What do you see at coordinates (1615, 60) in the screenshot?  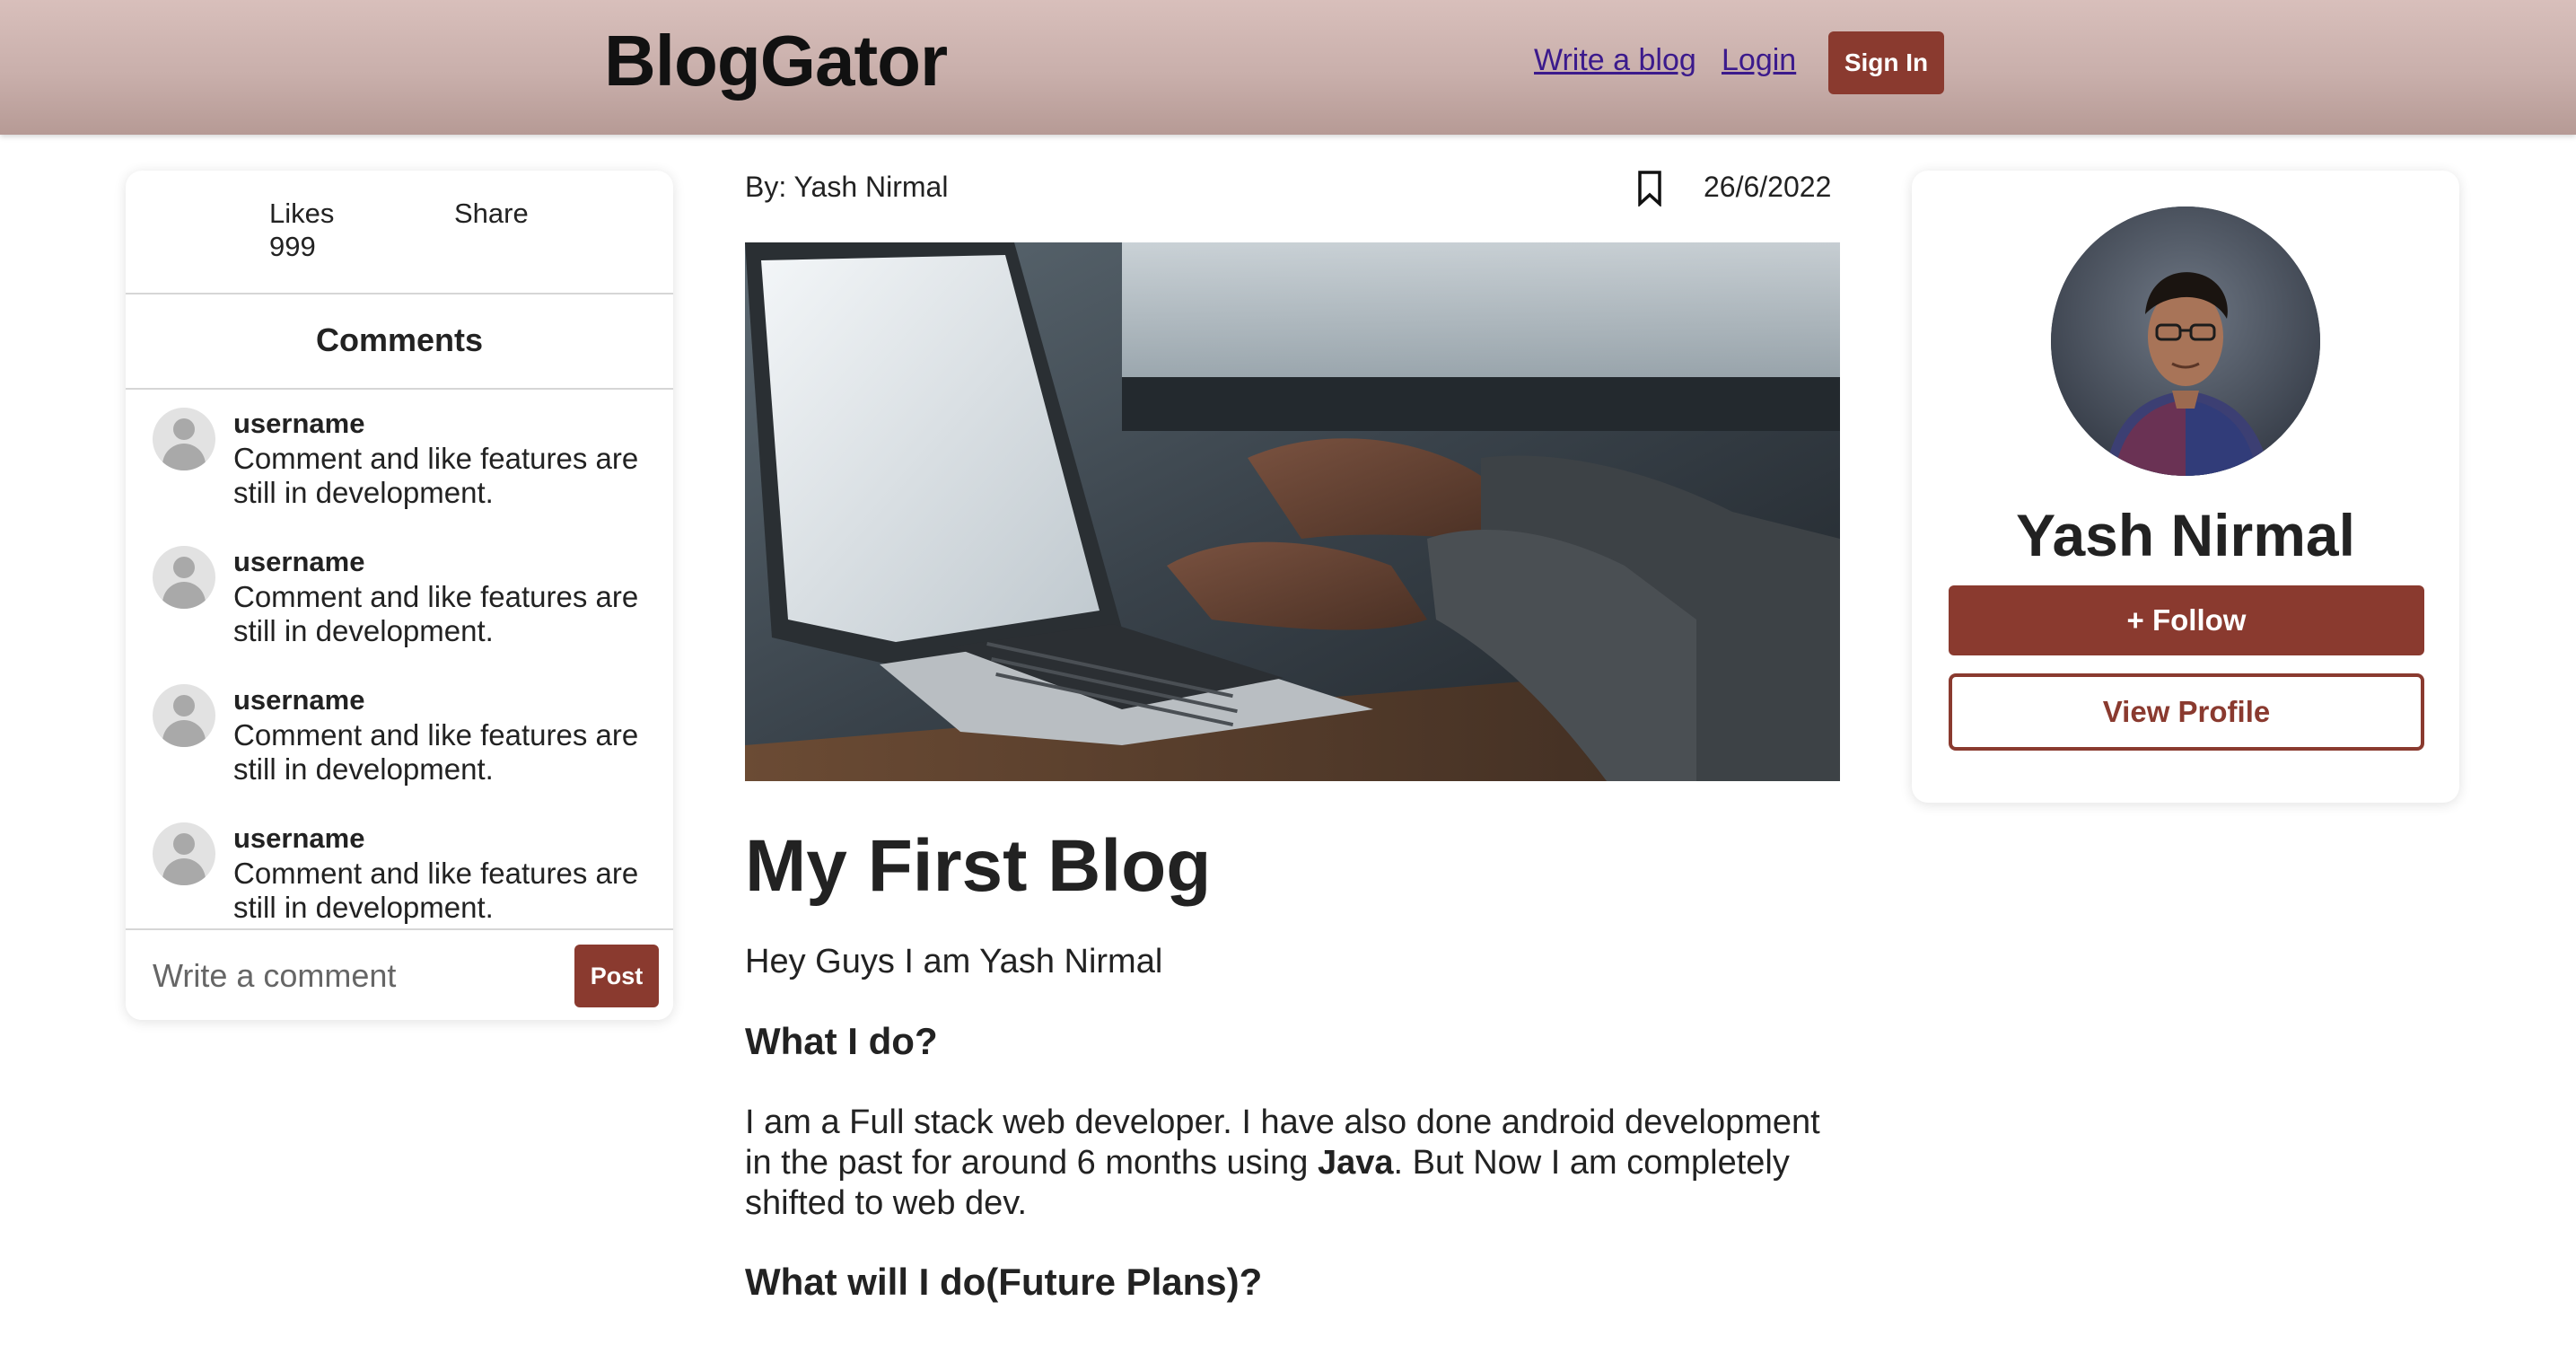 I see `write-blog-link: Write a blog` at bounding box center [1615, 60].